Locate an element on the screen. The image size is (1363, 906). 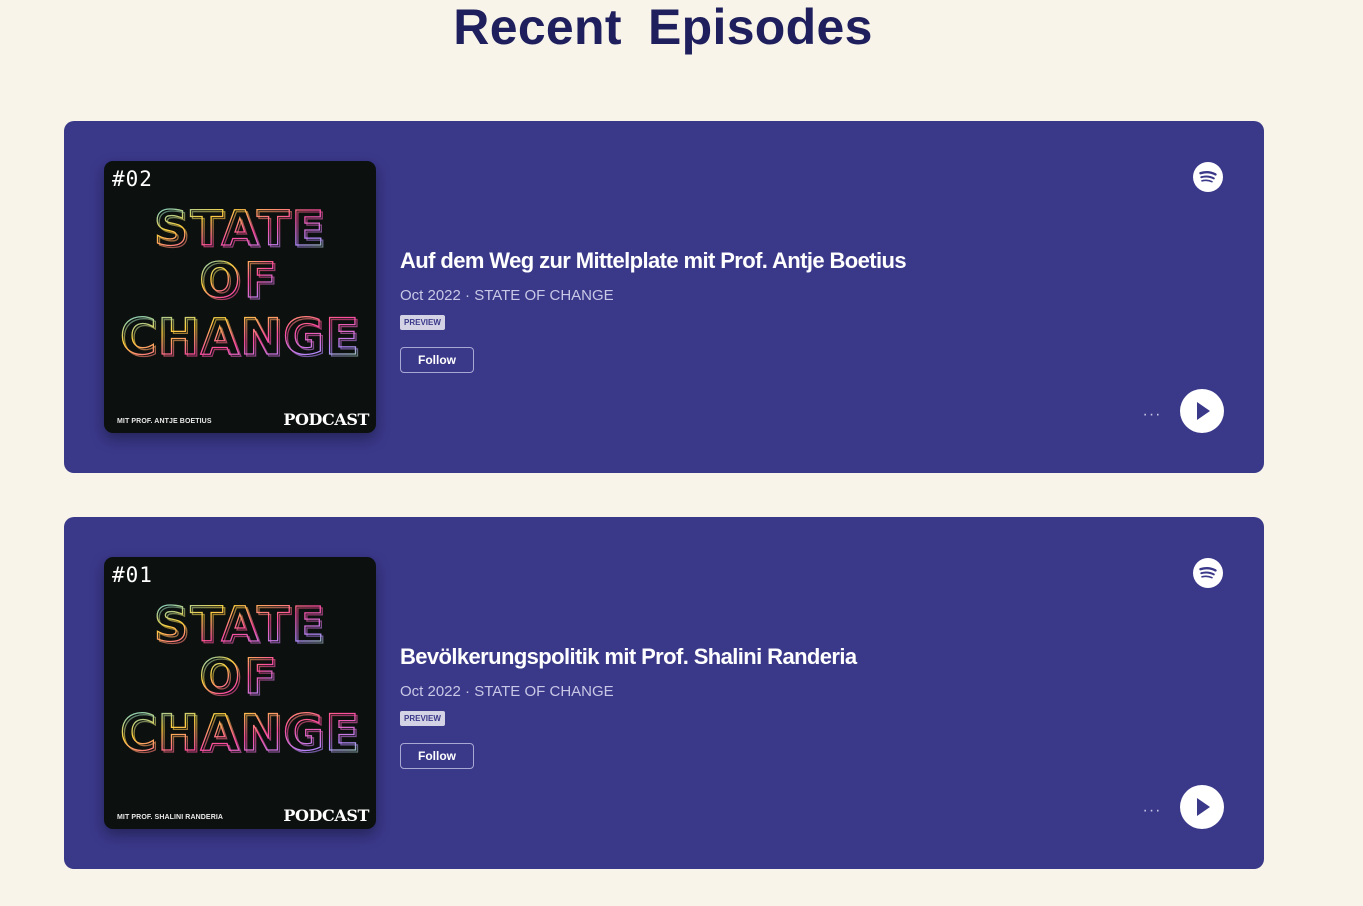
cover-host-name: MIT PROF. ANTJE BOETIUS is located at coordinates (164, 421).